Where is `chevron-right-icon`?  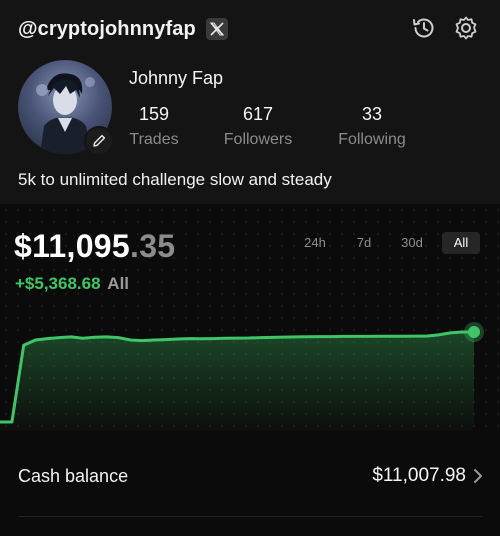
chevron-right-icon is located at coordinates (478, 476).